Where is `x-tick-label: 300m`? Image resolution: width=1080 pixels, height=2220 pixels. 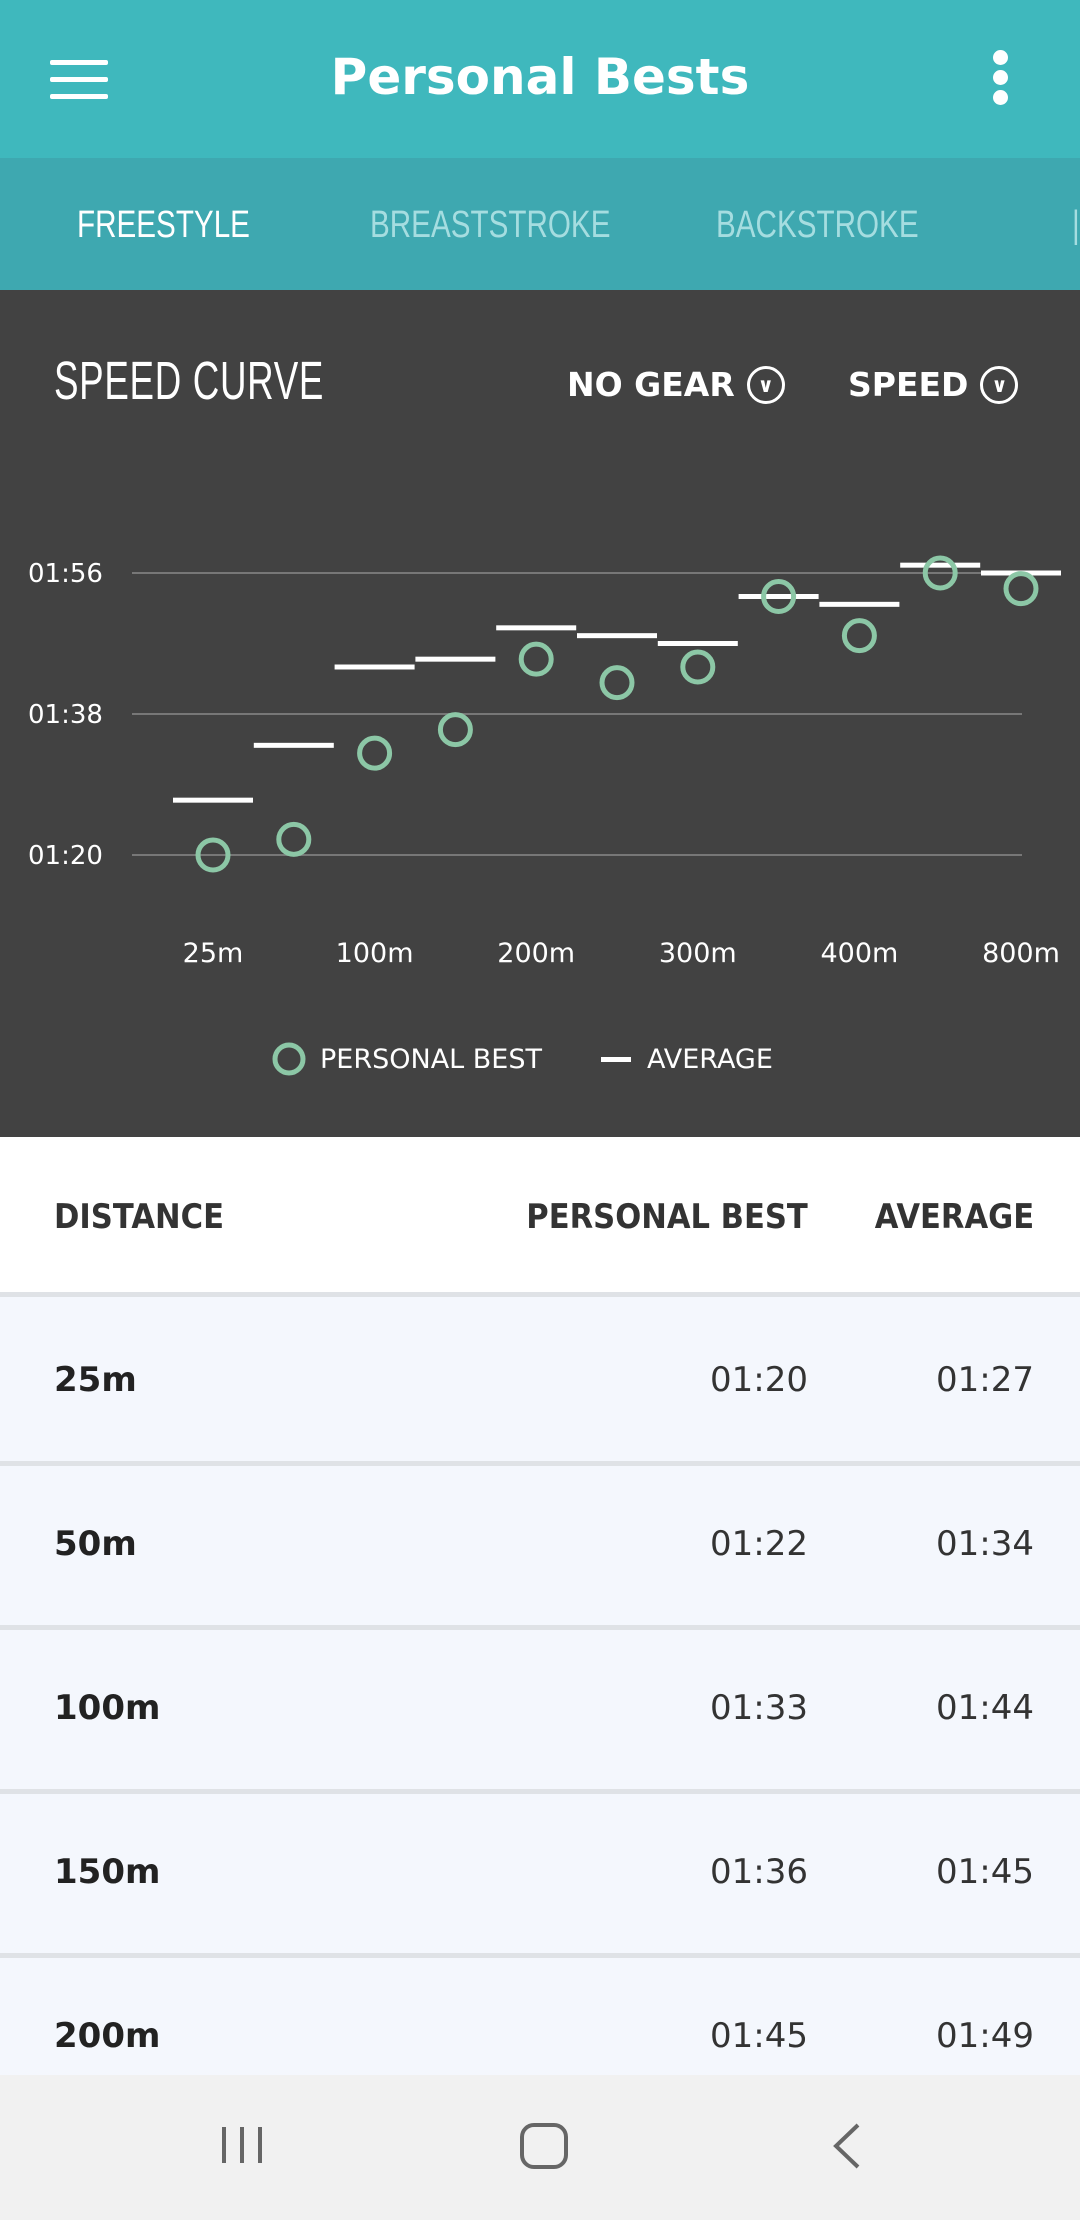 x-tick-label: 300m is located at coordinates (698, 953).